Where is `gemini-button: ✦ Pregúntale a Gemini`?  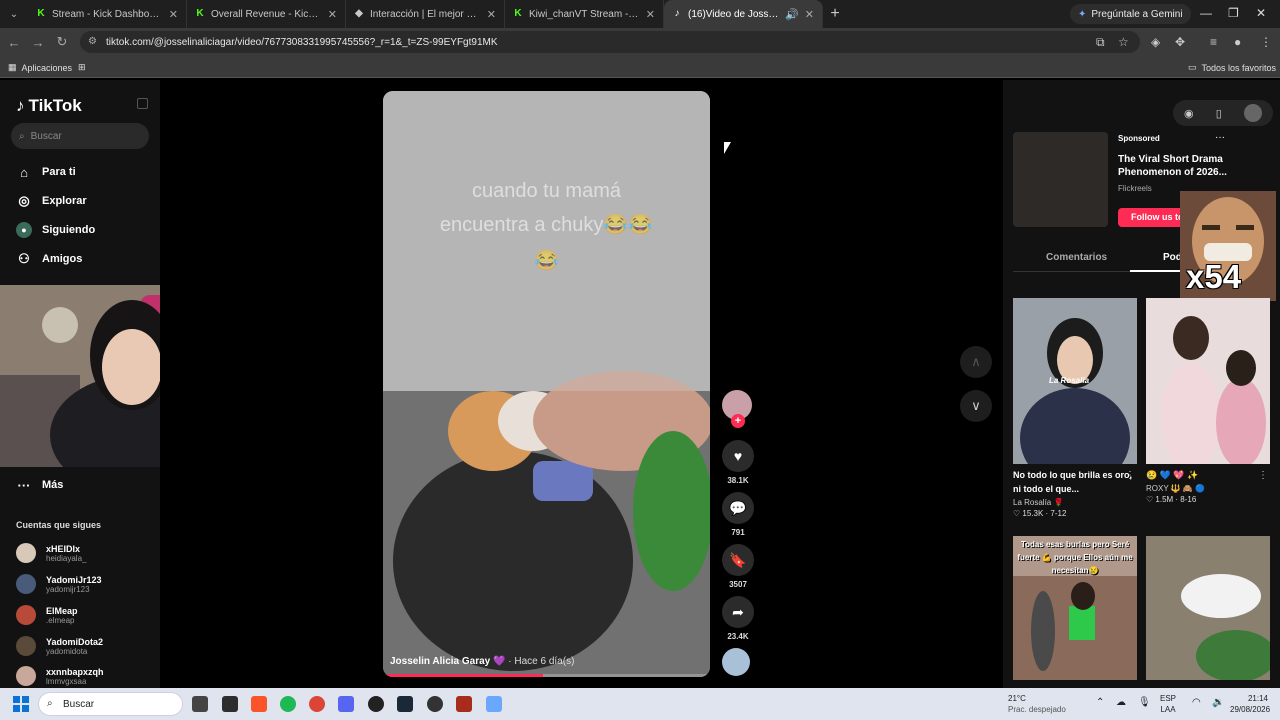
gemini-button: ✦ Pregúntale a Gemini is located at coordinates (1130, 14).